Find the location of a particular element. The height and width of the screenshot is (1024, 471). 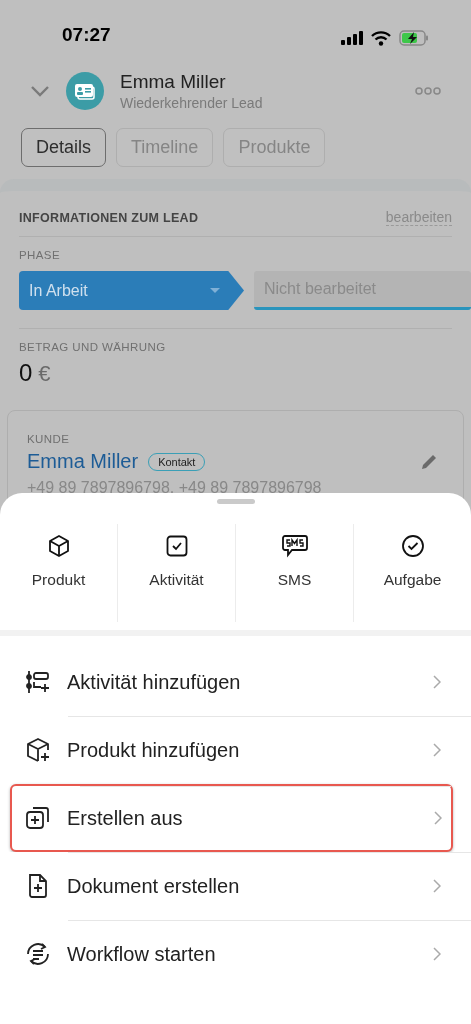

lead-type: Wiederkehrender Lead is located at coordinates (192, 103).